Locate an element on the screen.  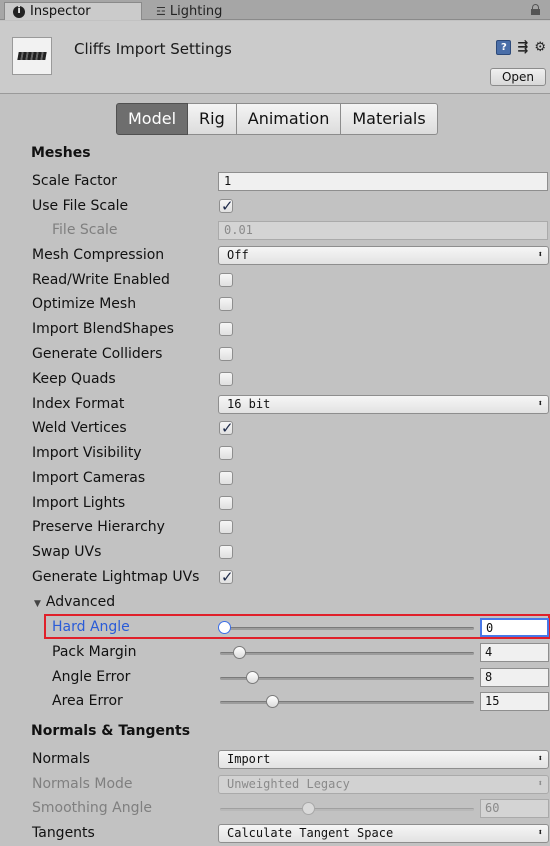
import-cameras-checkbox is located at coordinates (226, 478).